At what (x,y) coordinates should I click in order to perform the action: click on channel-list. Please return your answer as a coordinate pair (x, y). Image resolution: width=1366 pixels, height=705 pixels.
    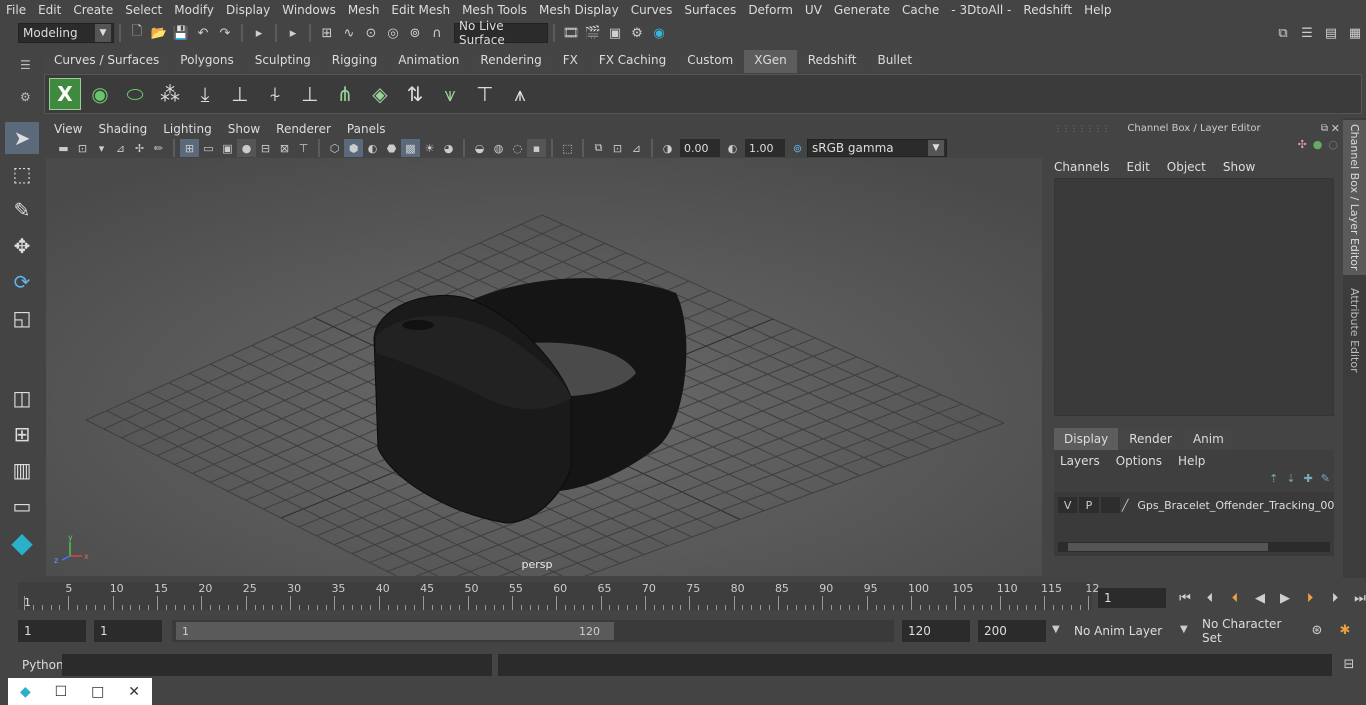
    Looking at the image, I should click on (1194, 297).